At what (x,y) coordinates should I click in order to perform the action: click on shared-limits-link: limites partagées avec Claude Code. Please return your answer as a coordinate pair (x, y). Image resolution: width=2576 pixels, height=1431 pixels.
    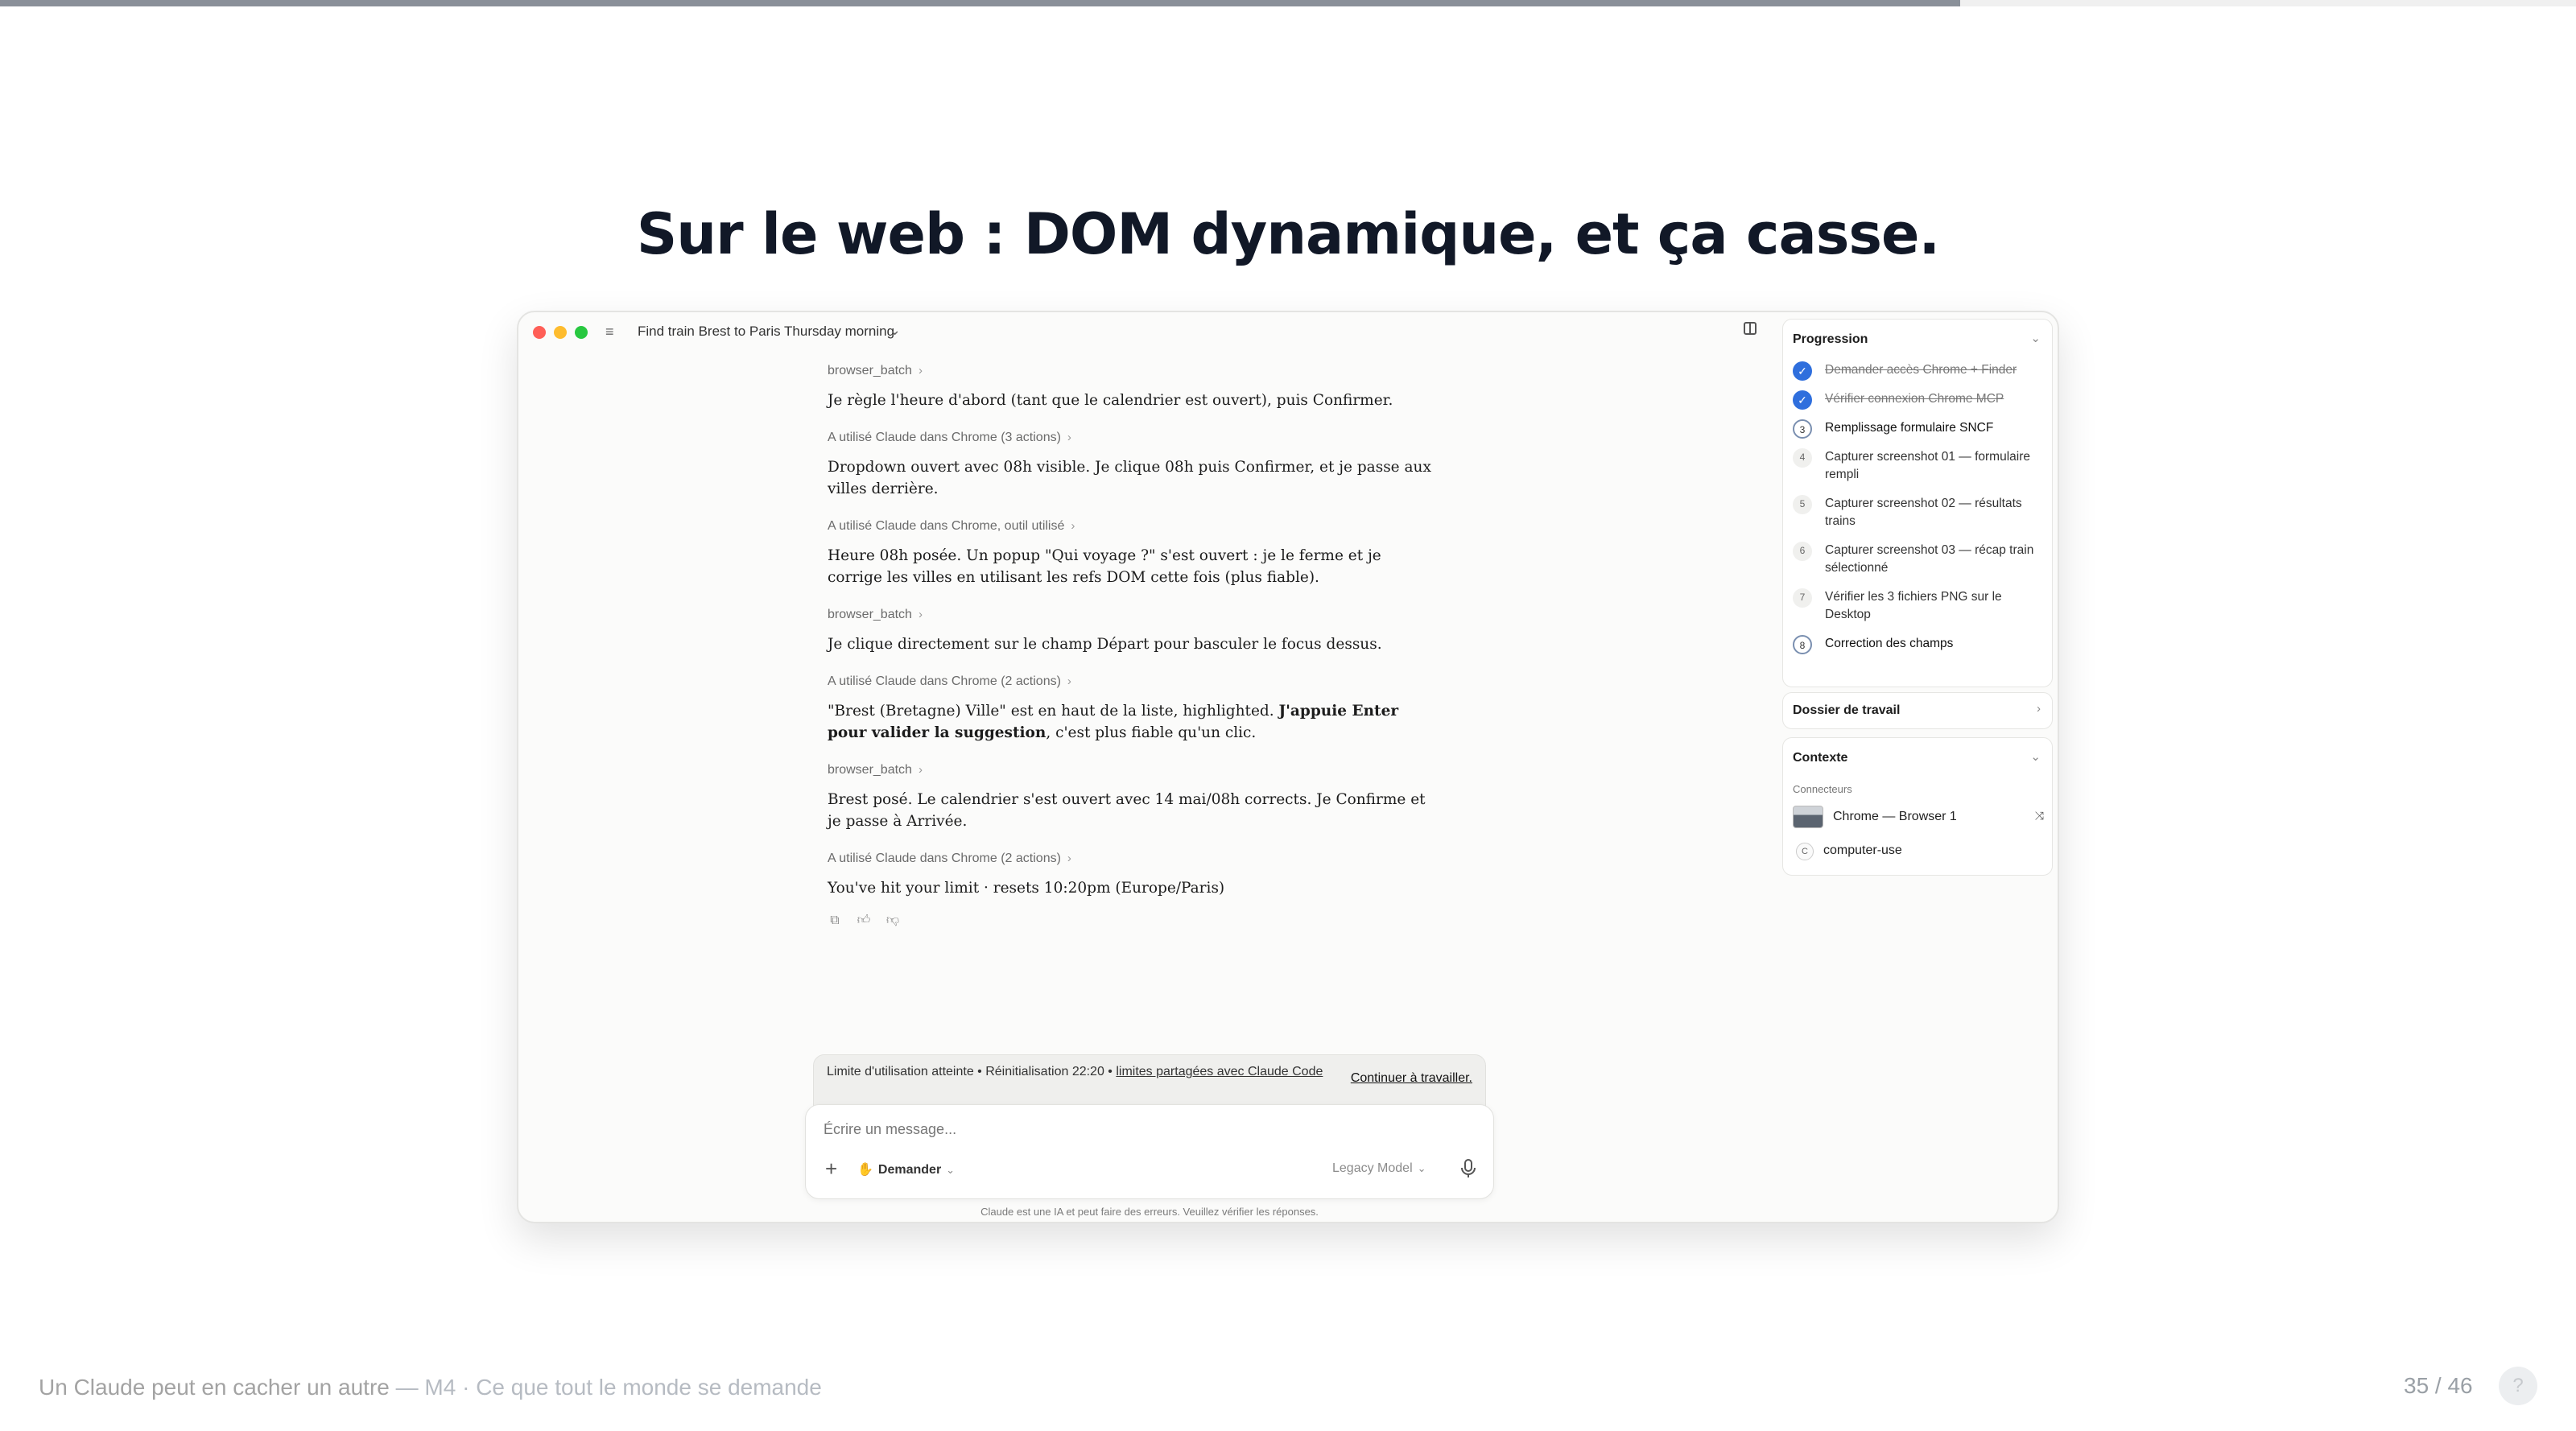
    Looking at the image, I should click on (1219, 1071).